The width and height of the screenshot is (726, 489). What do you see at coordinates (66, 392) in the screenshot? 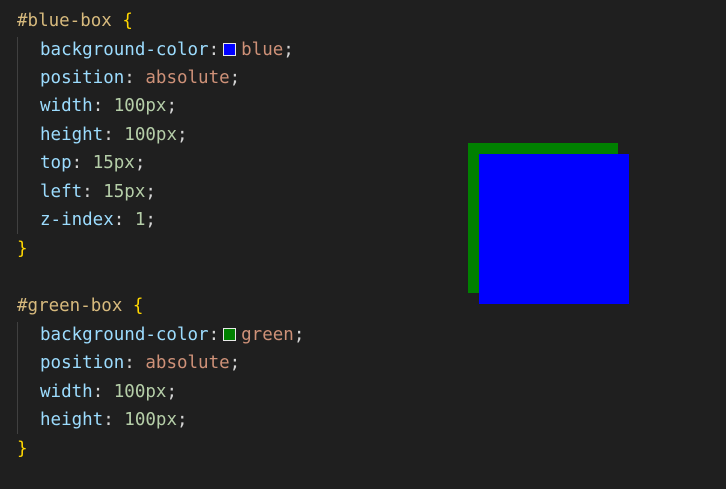
I see `green-width-property: width` at bounding box center [66, 392].